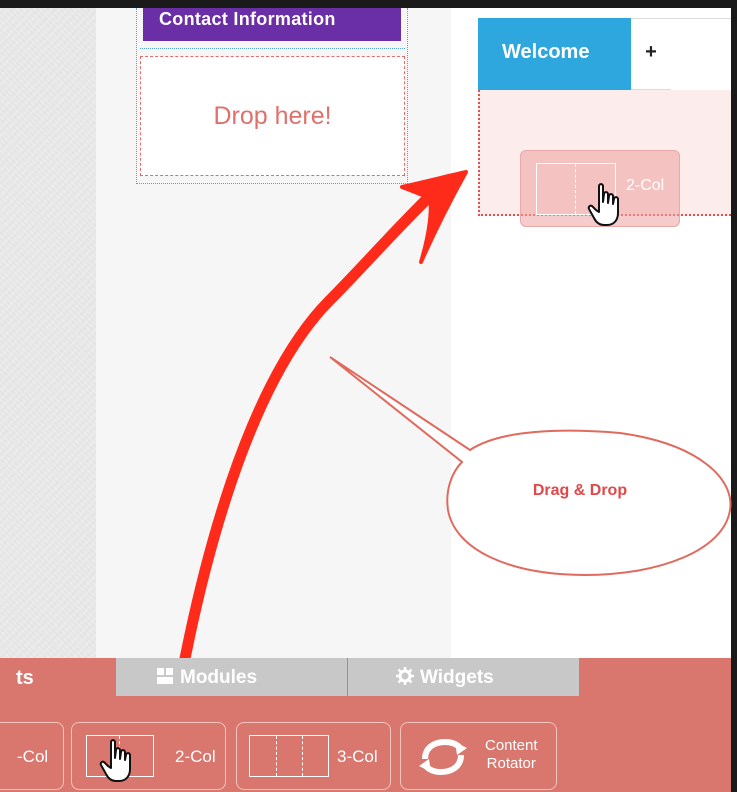 This screenshot has height=792, width=737. I want to click on content-rotator-label: Content Rotator, so click(511, 755).